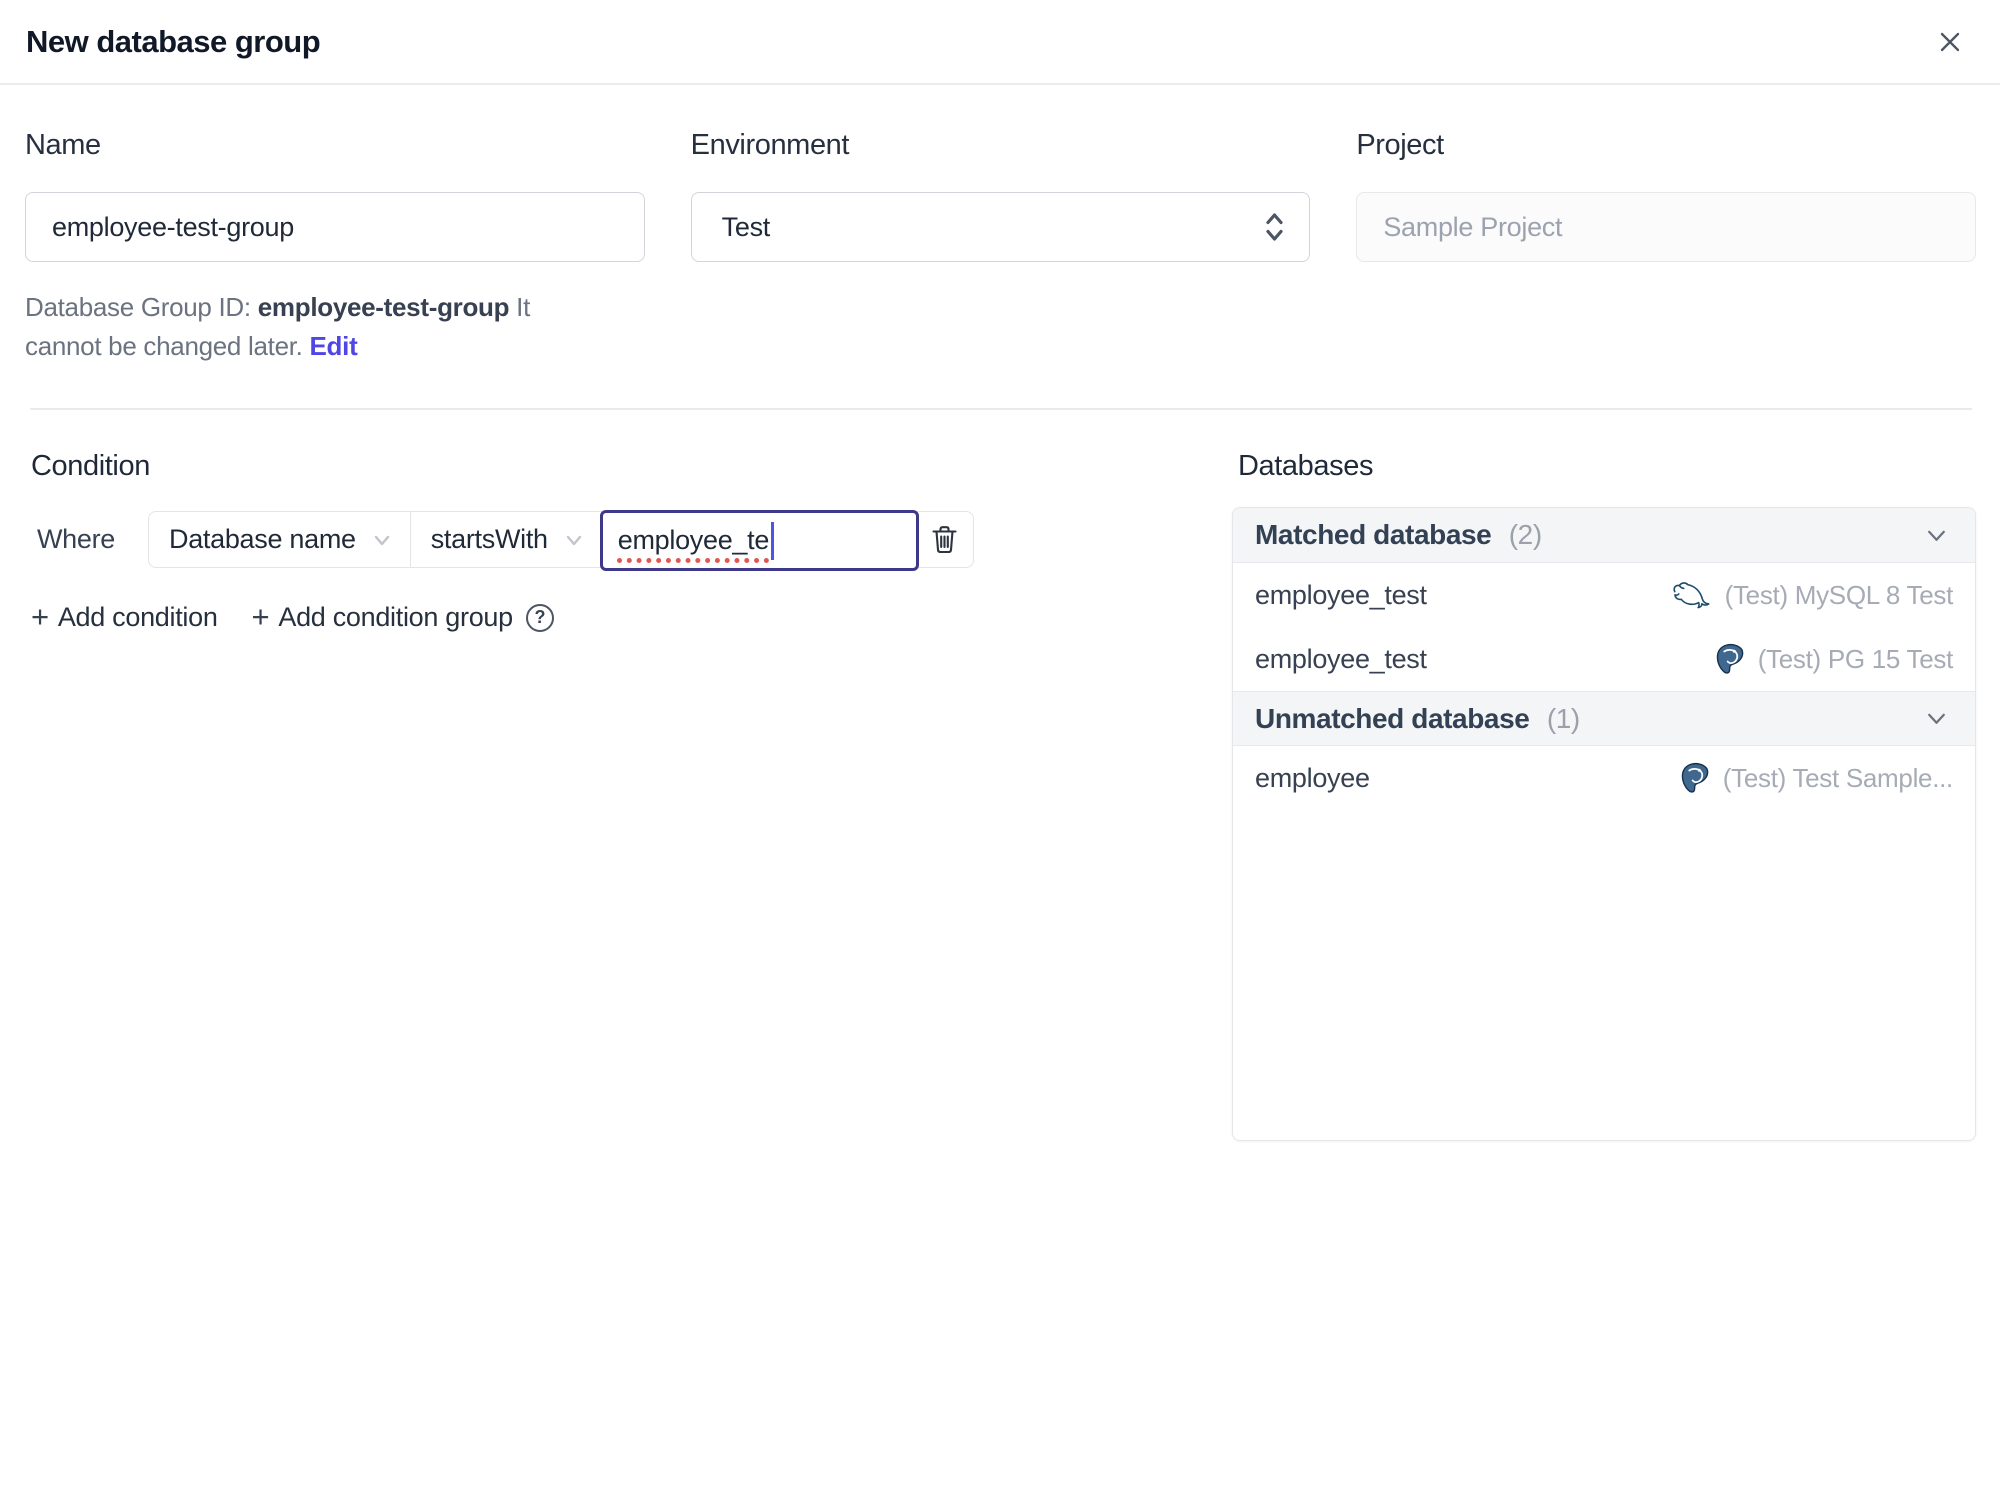 The width and height of the screenshot is (2000, 1500). What do you see at coordinates (1306, 466) in the screenshot?
I see `databases-heading: Databases` at bounding box center [1306, 466].